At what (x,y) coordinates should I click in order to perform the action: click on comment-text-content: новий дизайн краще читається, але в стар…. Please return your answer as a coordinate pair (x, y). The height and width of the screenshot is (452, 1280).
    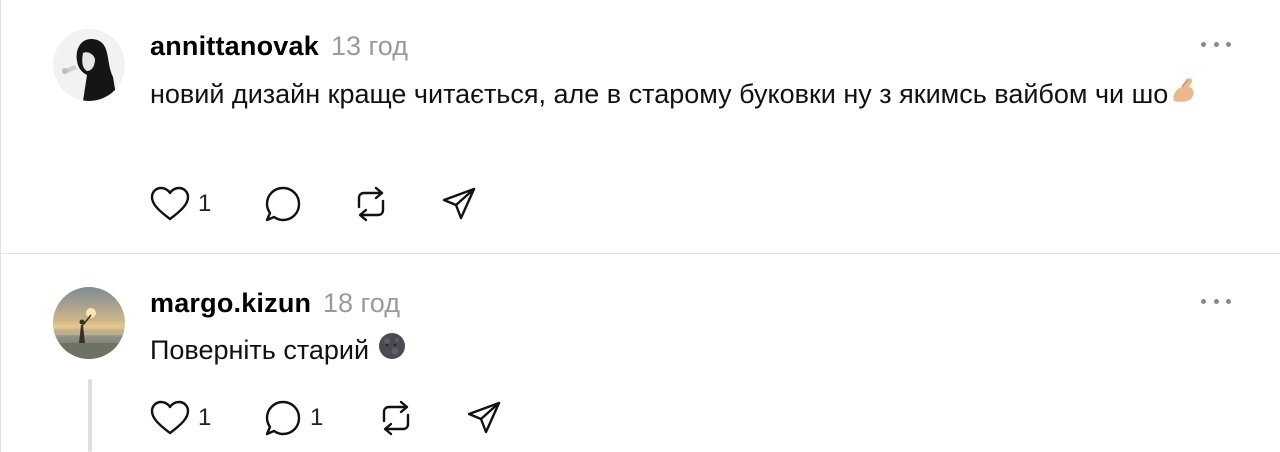
    Looking at the image, I should click on (659, 94).